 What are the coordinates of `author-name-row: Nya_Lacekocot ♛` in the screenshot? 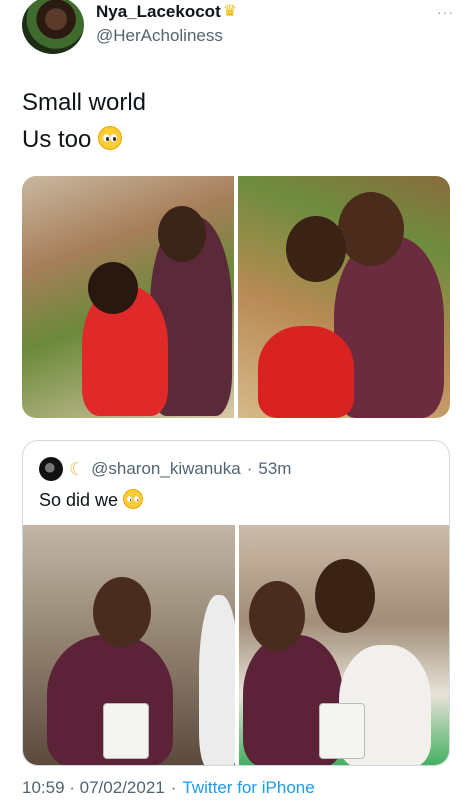 It's located at (166, 12).